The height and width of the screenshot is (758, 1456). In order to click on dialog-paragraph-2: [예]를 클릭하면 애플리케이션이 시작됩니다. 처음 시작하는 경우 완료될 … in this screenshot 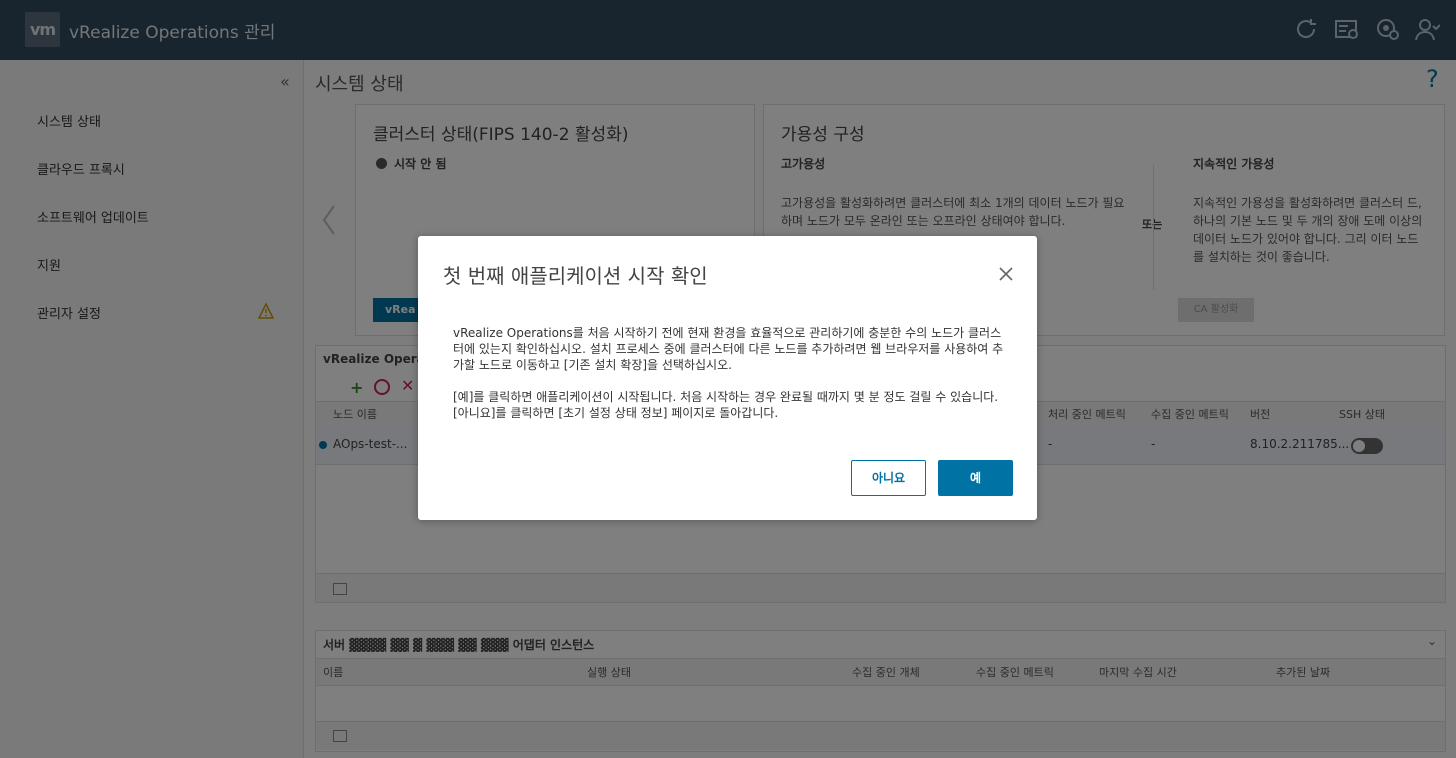, I will do `click(726, 405)`.